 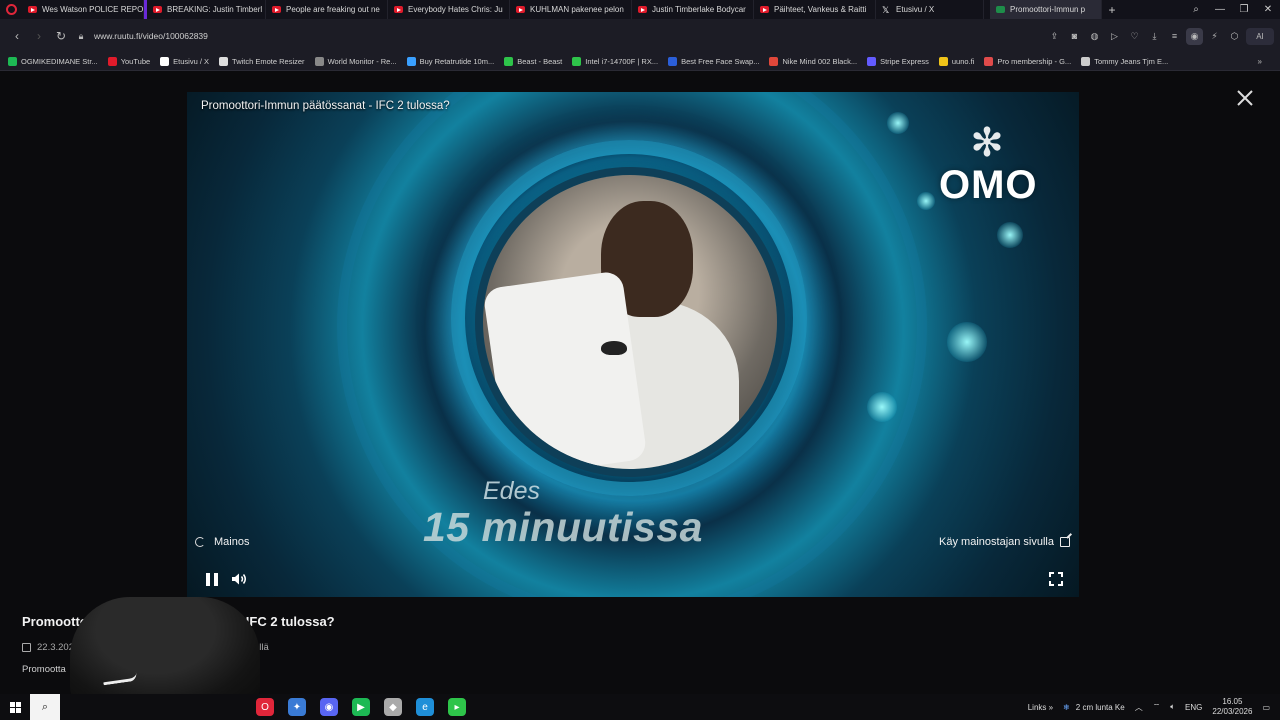 I want to click on tab: Wes Watson POLICE REPO, so click(x=83, y=9).